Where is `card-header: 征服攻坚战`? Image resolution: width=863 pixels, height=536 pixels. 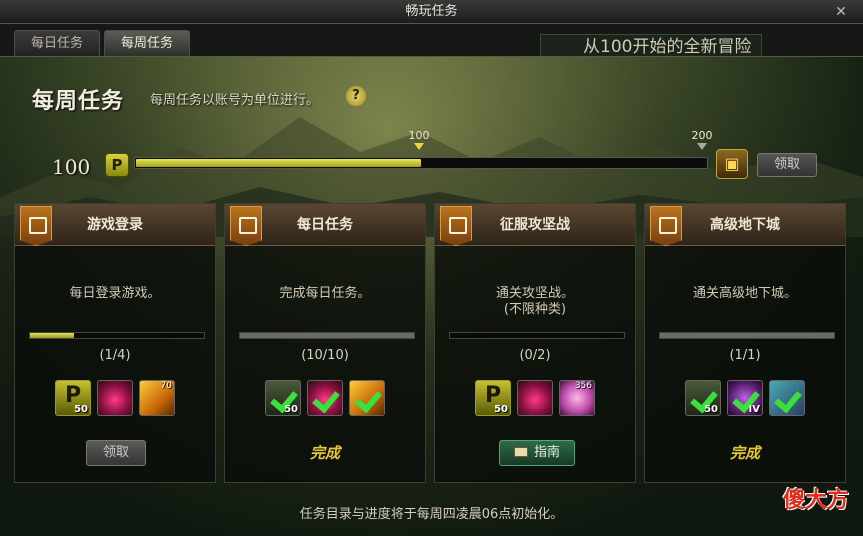
card-header: 征服攻坚战 is located at coordinates (535, 225).